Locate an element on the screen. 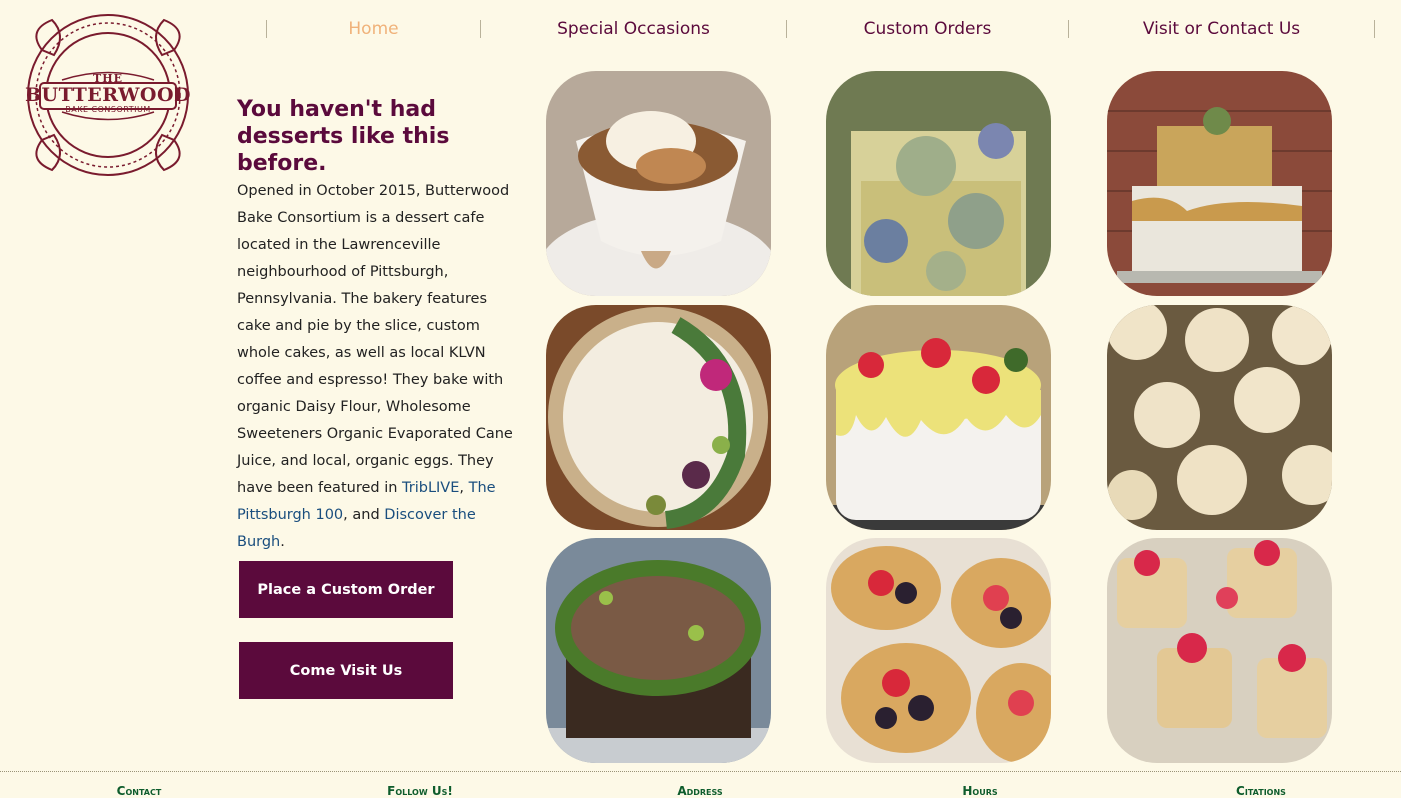 This screenshot has height=798, width=1401. nav-item-visit-contact: Visit or Contact Us is located at coordinates (1221, 29).